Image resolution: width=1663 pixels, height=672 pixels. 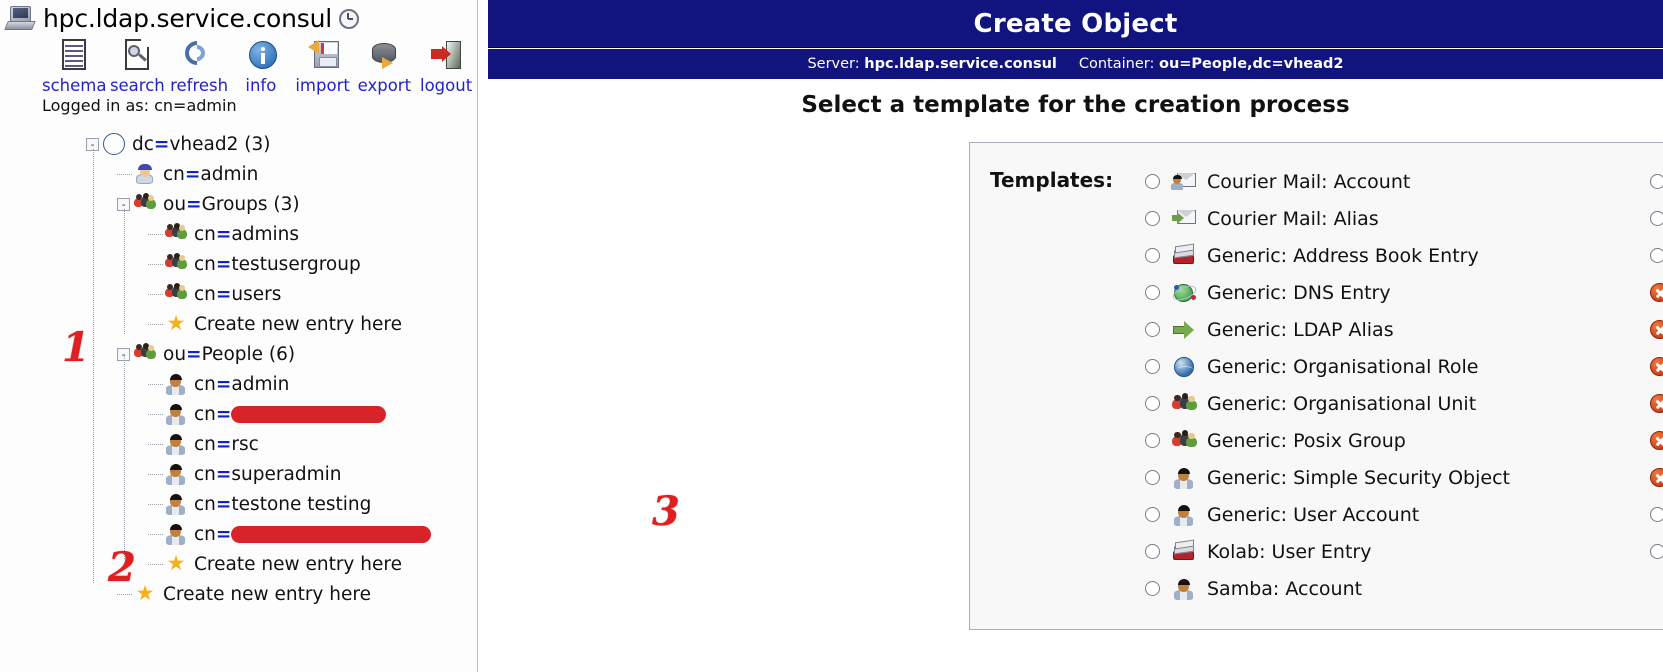 What do you see at coordinates (1327, 588) in the screenshot?
I see `template-option: Samba: Account` at bounding box center [1327, 588].